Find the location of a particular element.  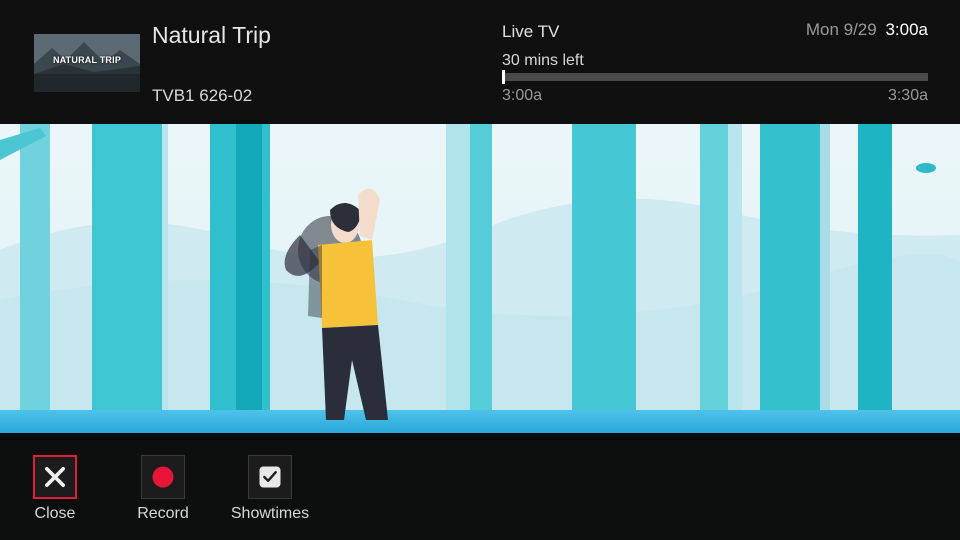

end-time: 3:30a is located at coordinates (907, 95).